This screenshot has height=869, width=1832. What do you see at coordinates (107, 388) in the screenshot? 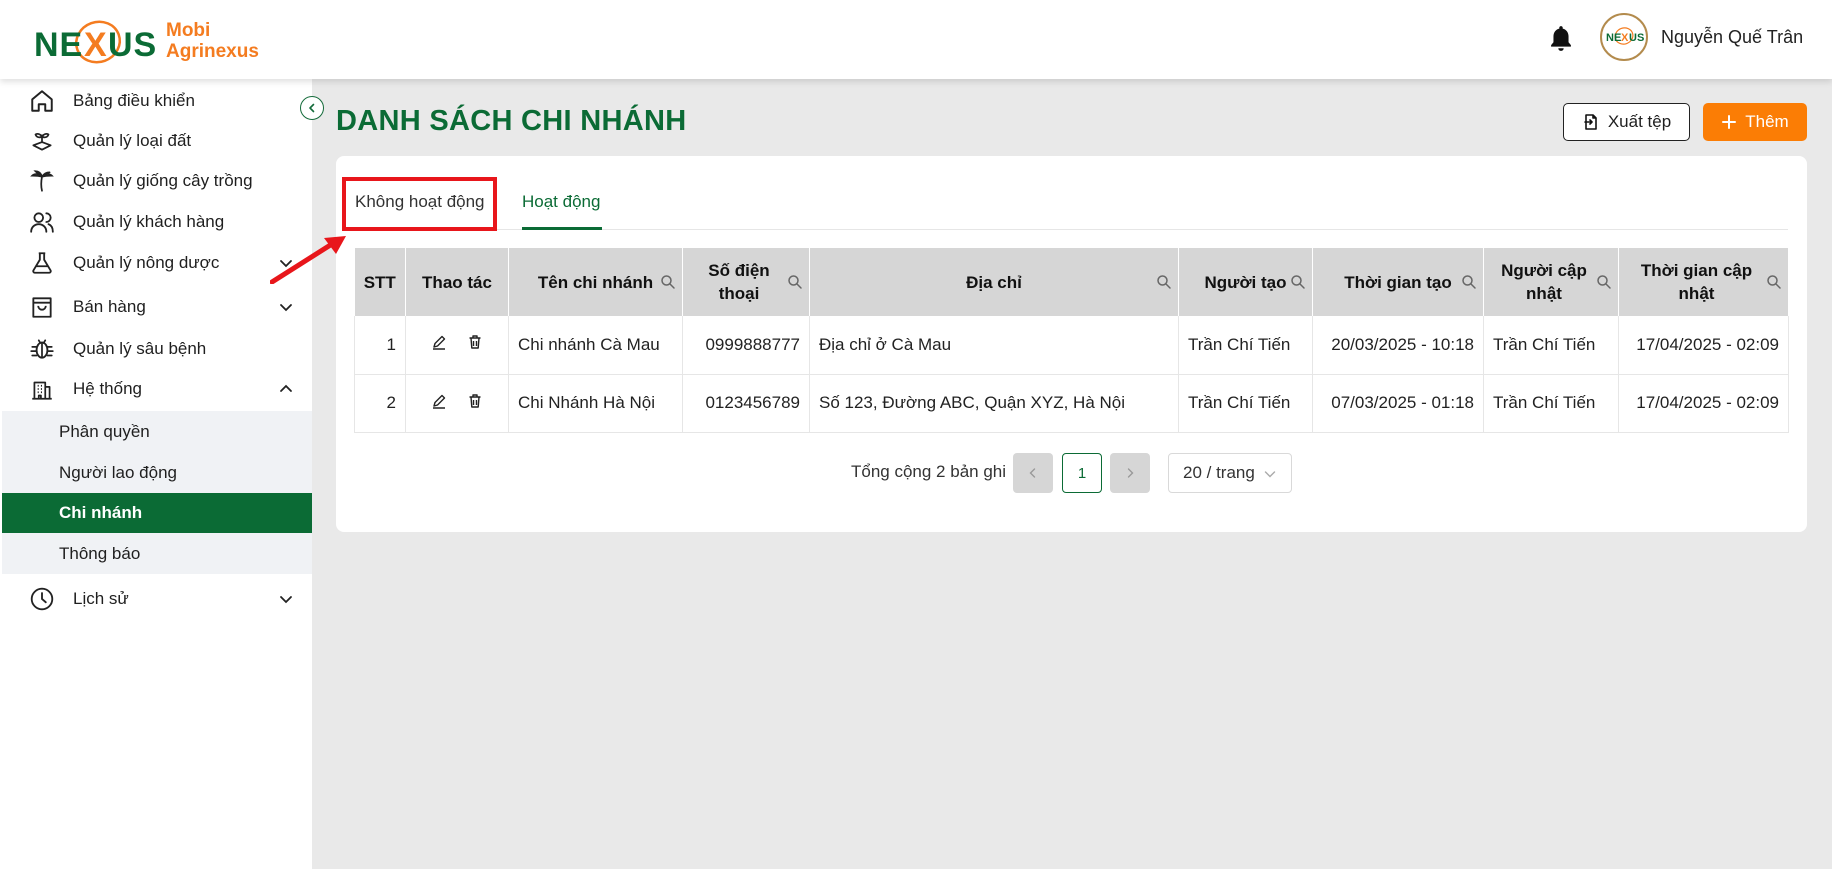
I see `sidebar-item-label: Hệ thống` at bounding box center [107, 388].